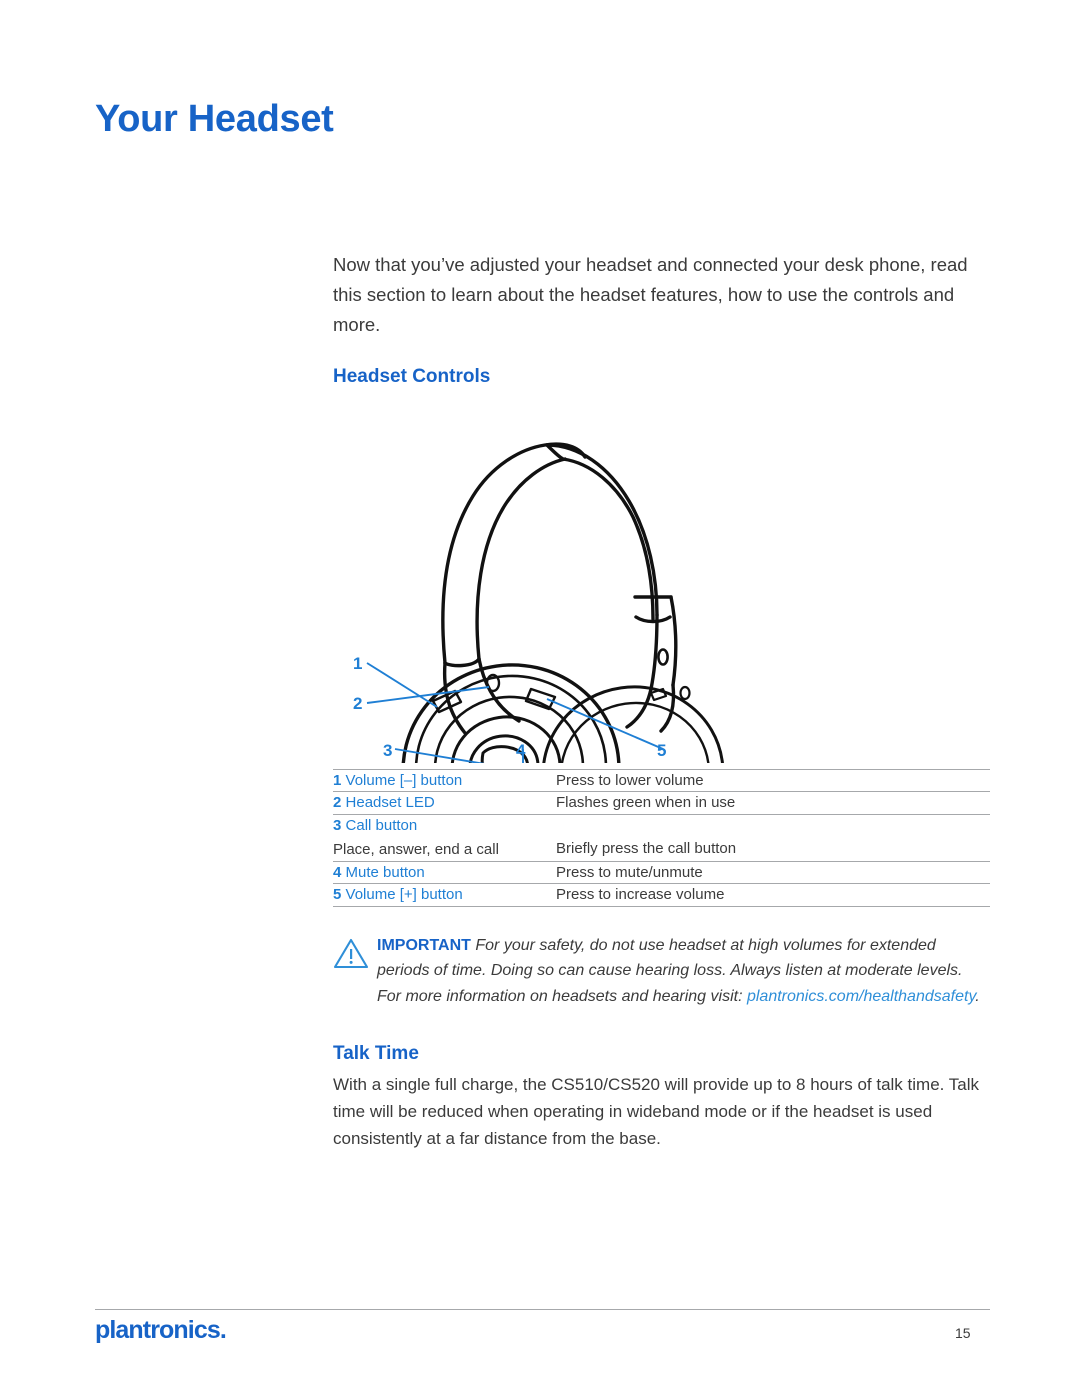 The image size is (1080, 1397). I want to click on control-description: Press to mute/unmute, so click(629, 872).